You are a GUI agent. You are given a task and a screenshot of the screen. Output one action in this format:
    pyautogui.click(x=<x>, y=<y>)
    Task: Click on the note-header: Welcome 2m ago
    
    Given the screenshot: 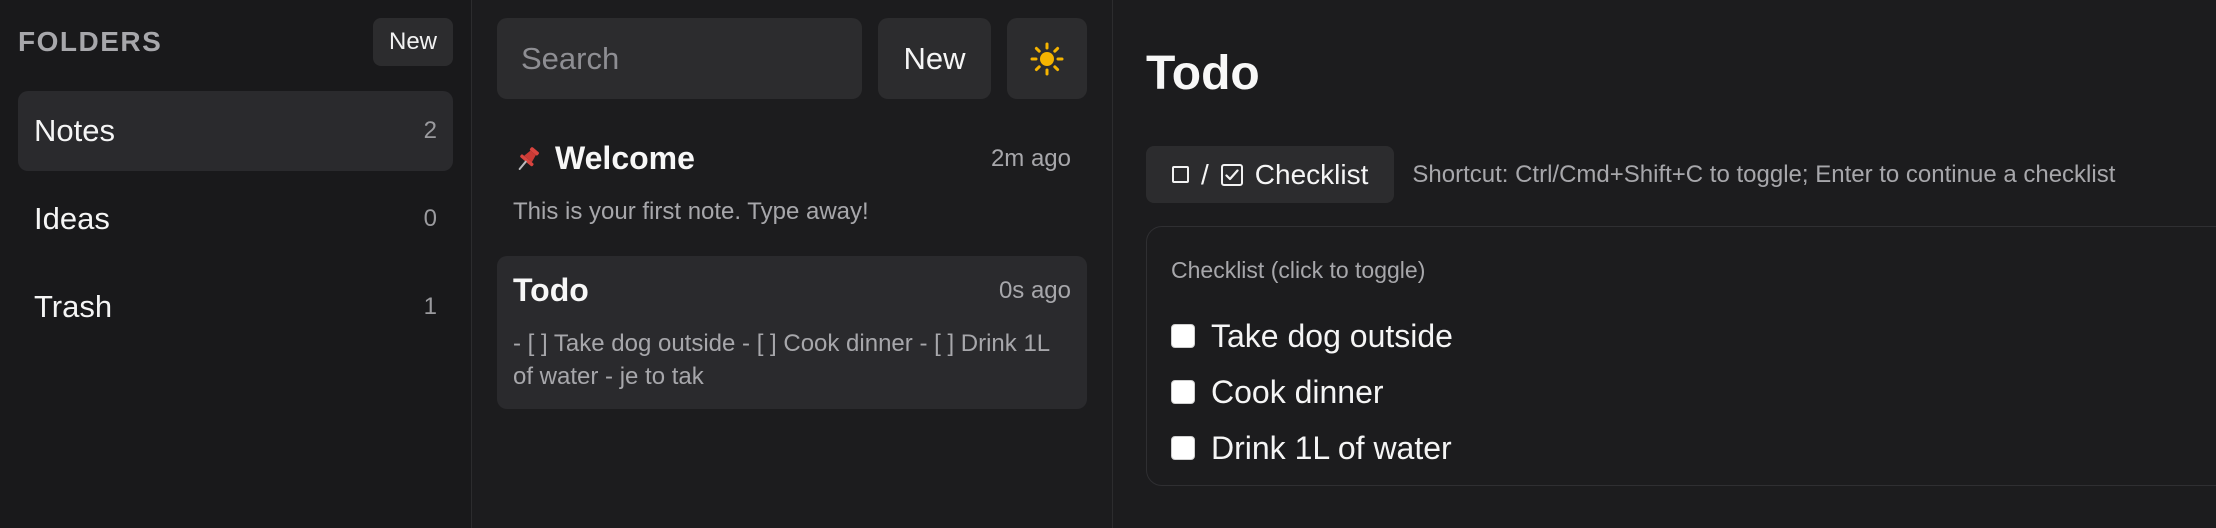 What is the action you would take?
    pyautogui.click(x=792, y=158)
    